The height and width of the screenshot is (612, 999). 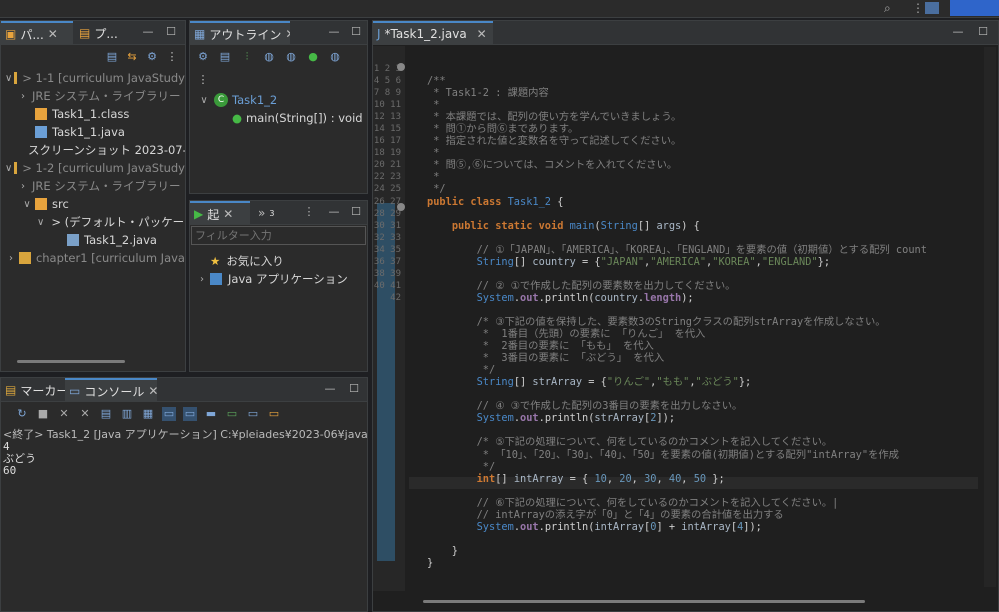 What do you see at coordinates (19, 458) in the screenshot?
I see `console-line: ぶどう` at bounding box center [19, 458].